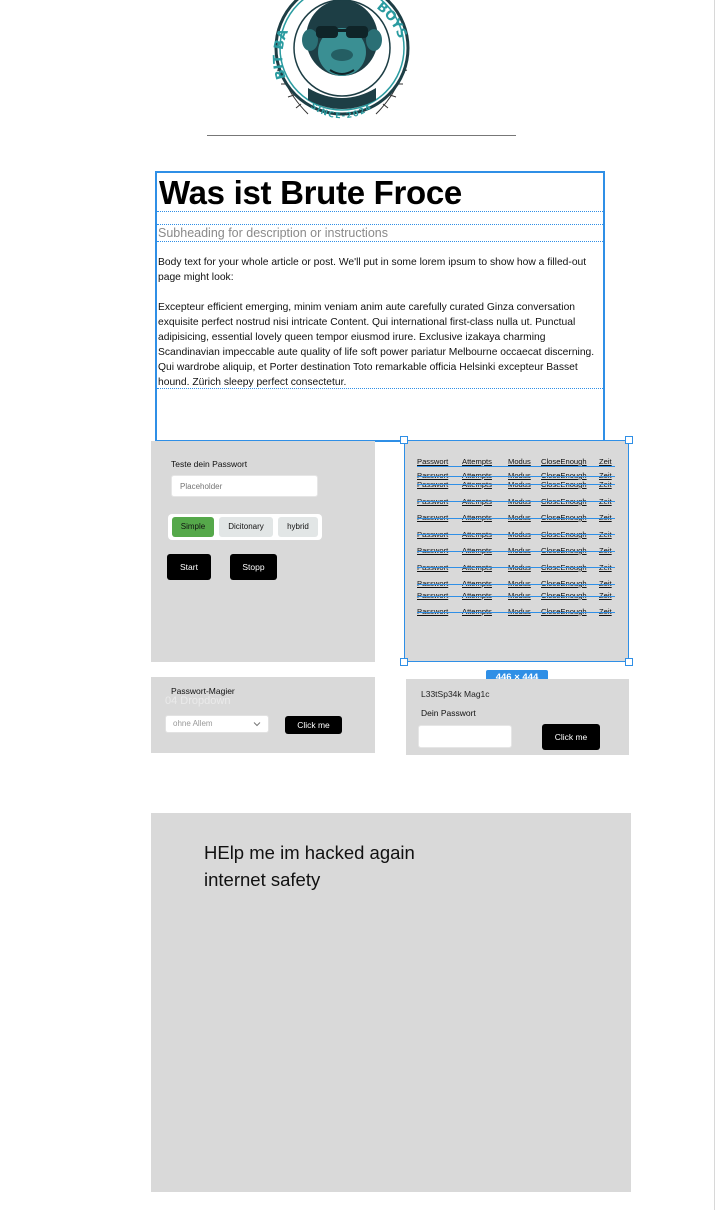  What do you see at coordinates (477, 461) in the screenshot?
I see `results-cell: Attempts` at bounding box center [477, 461].